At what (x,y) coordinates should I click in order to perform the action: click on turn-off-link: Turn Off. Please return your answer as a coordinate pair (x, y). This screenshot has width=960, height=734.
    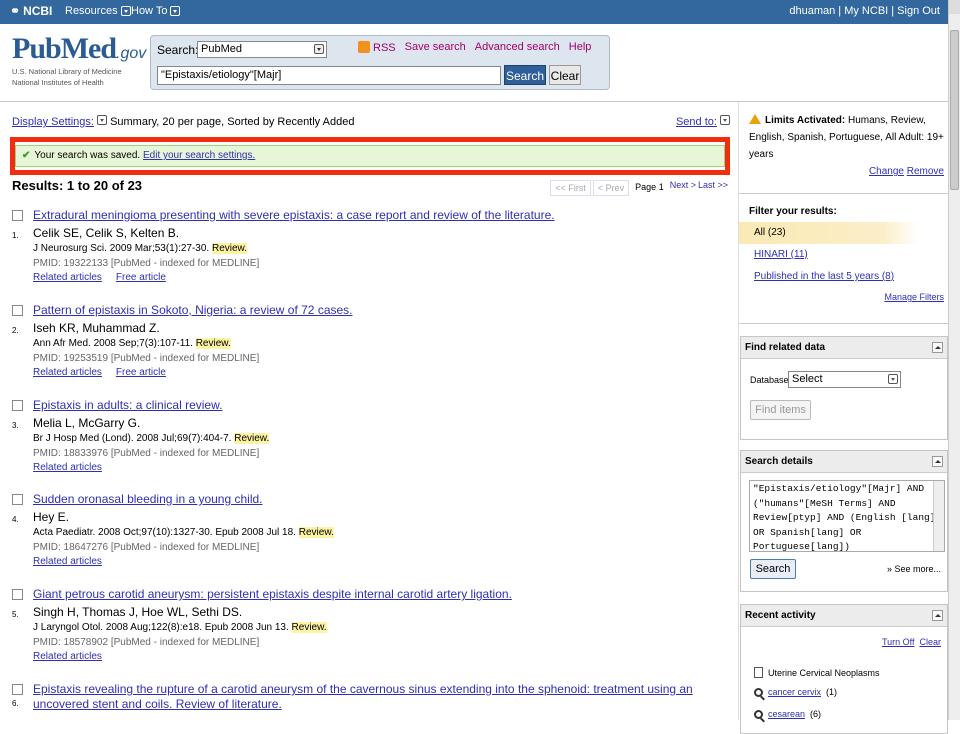
    Looking at the image, I should click on (898, 642).